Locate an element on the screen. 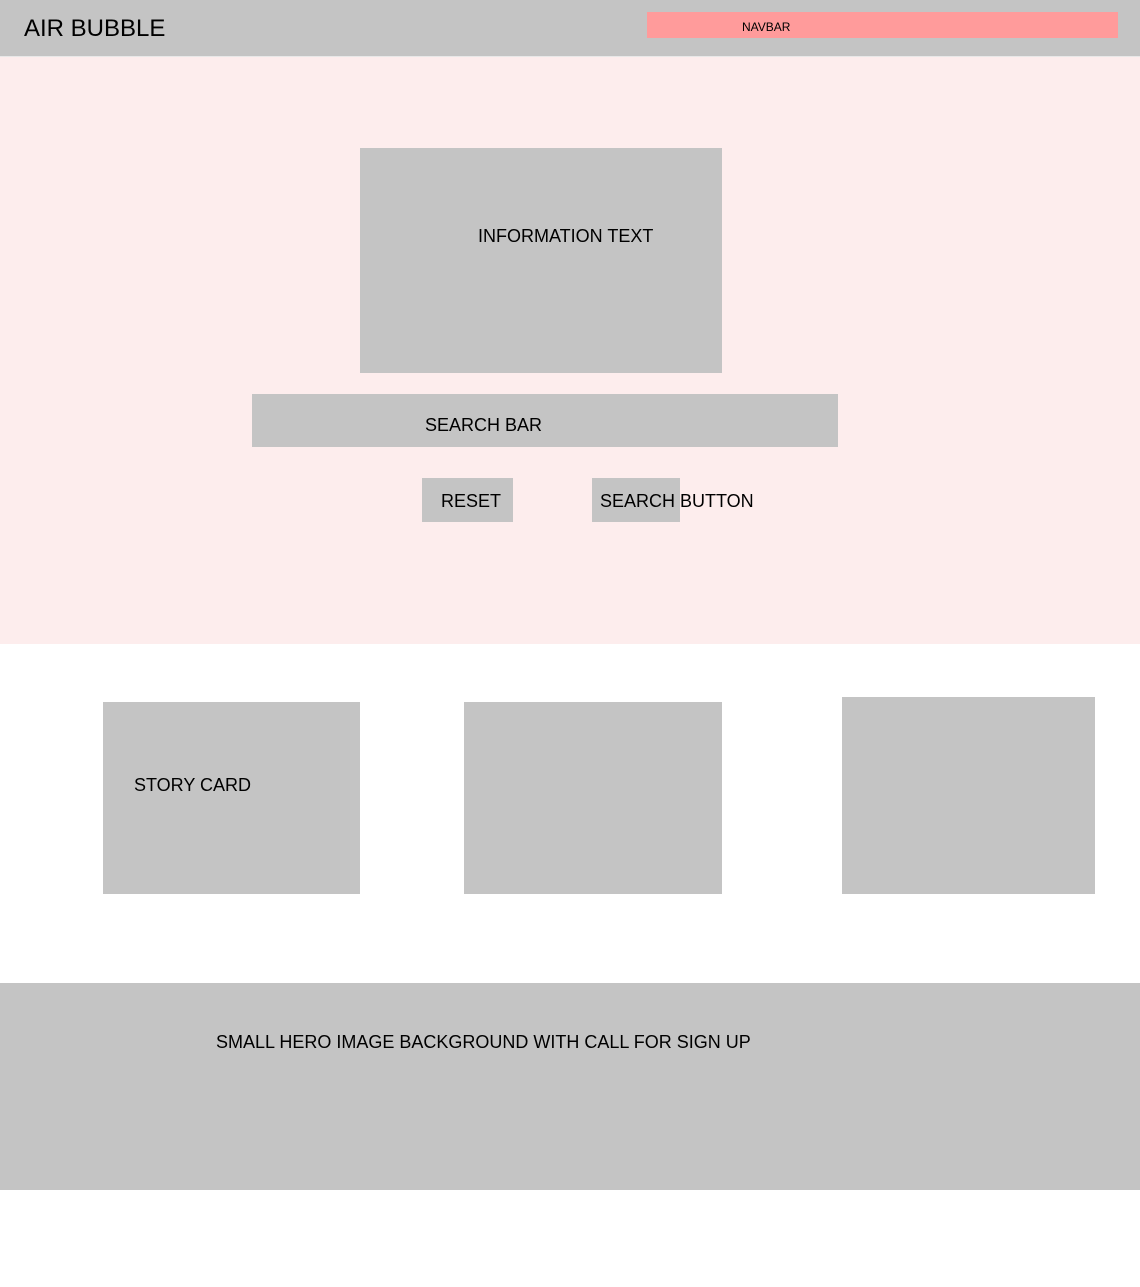 The height and width of the screenshot is (1287, 1140). navbar: NAVBAR is located at coordinates (882, 25).